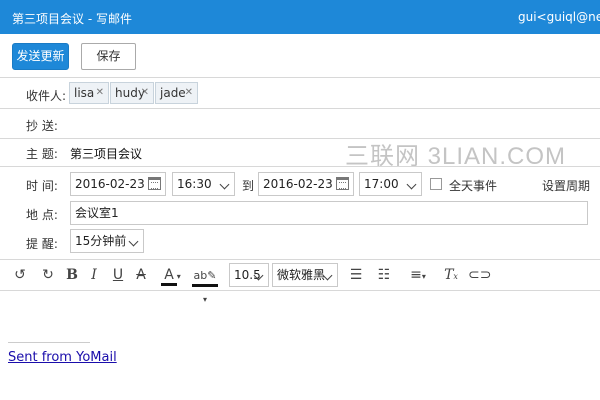 This screenshot has width=600, height=400. I want to click on title-bar: 第三项目会议 - 写邮件 gui<guiql@nexted, so click(300, 17).